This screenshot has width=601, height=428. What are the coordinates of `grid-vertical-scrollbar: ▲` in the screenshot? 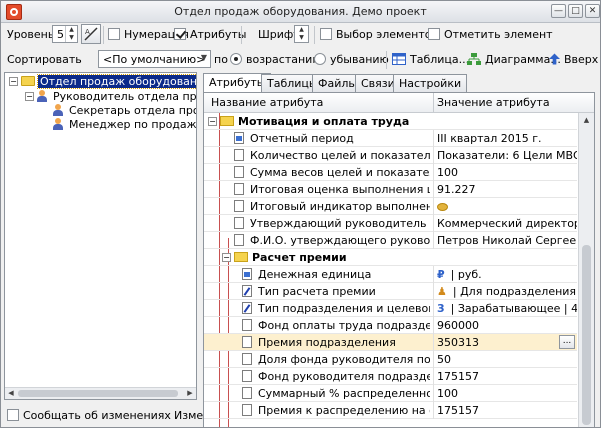 It's located at (586, 270).